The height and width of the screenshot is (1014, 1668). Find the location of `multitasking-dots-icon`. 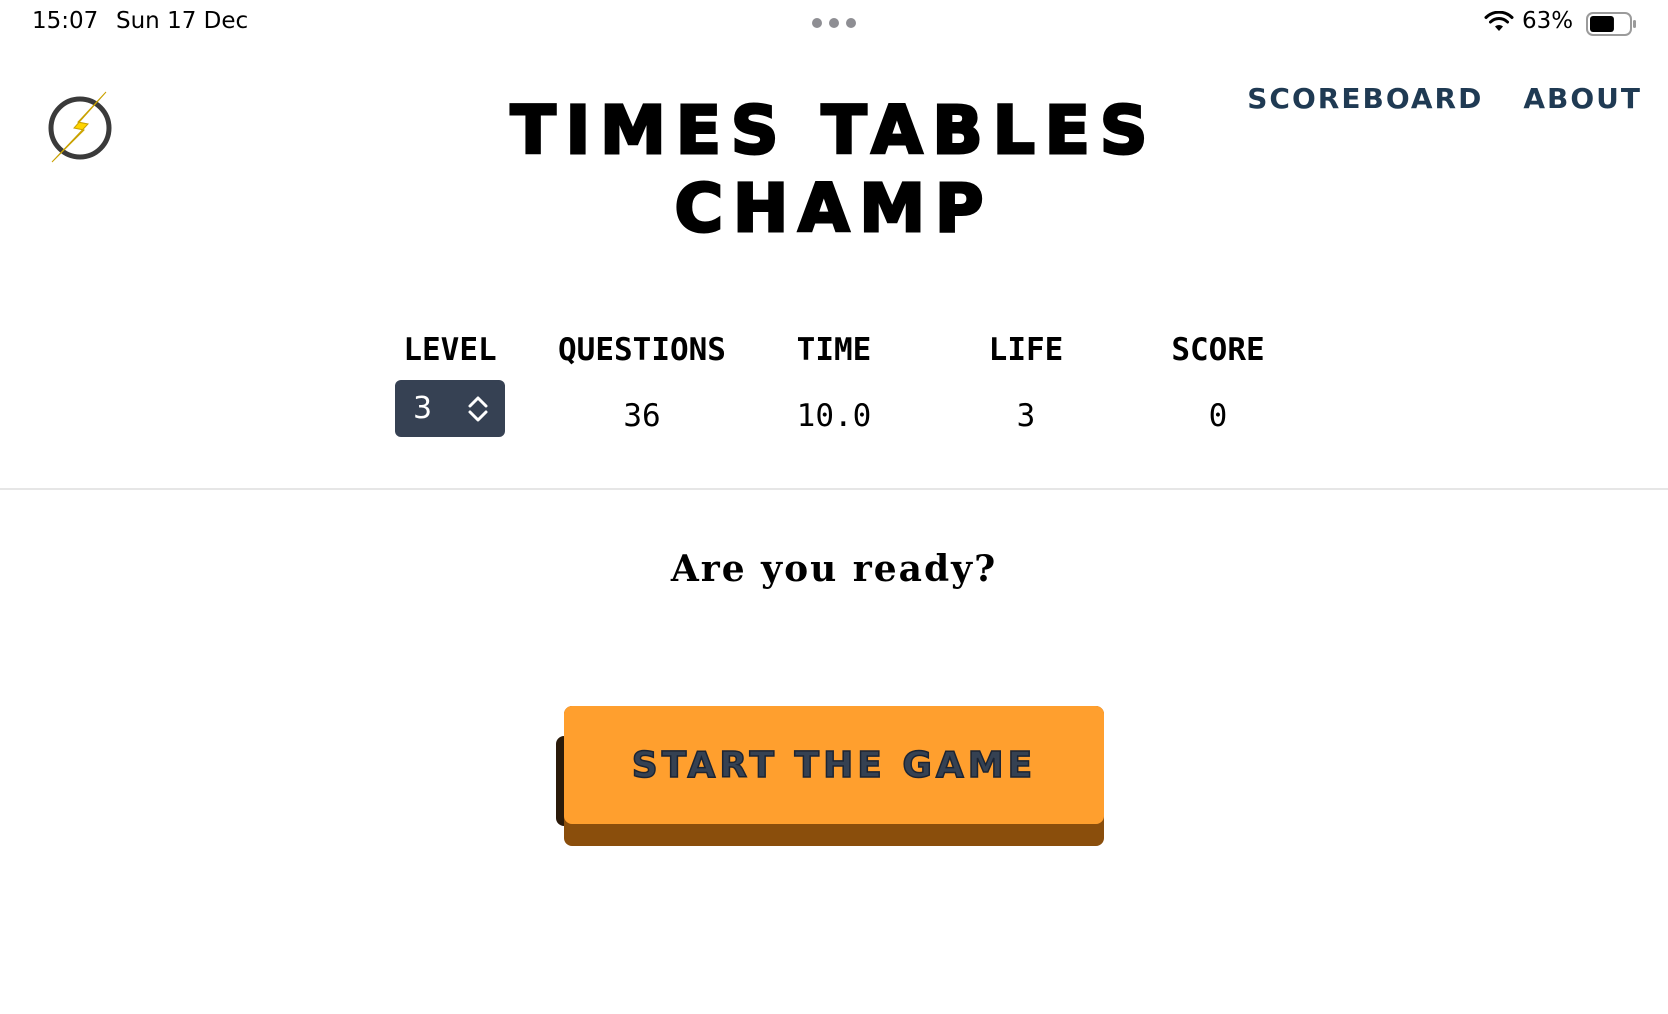

multitasking-dots-icon is located at coordinates (834, 23).